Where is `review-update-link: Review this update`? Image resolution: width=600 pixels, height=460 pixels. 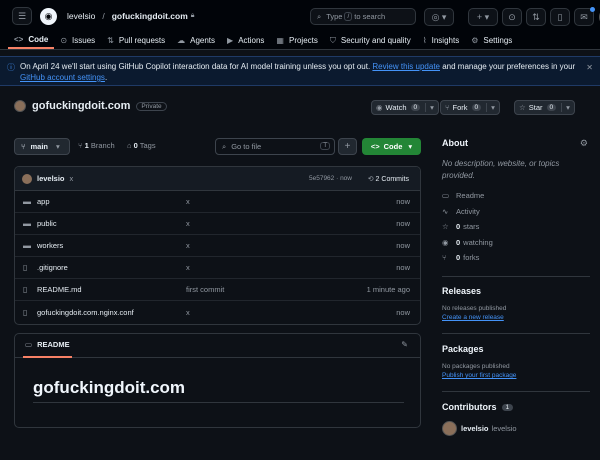 review-update-link: Review this update is located at coordinates (406, 66).